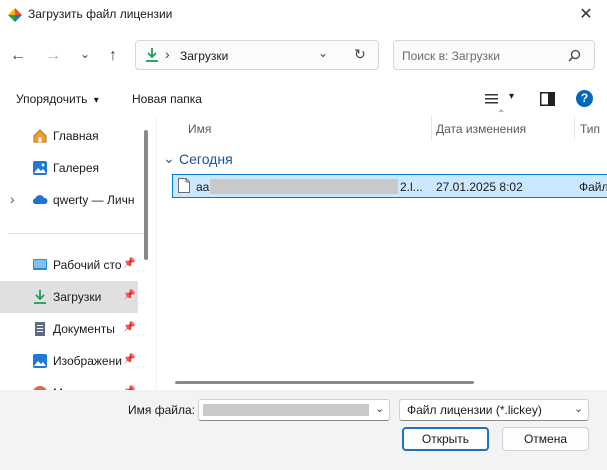  I want to click on sidebar-item-label: Документы, so click(84, 329).